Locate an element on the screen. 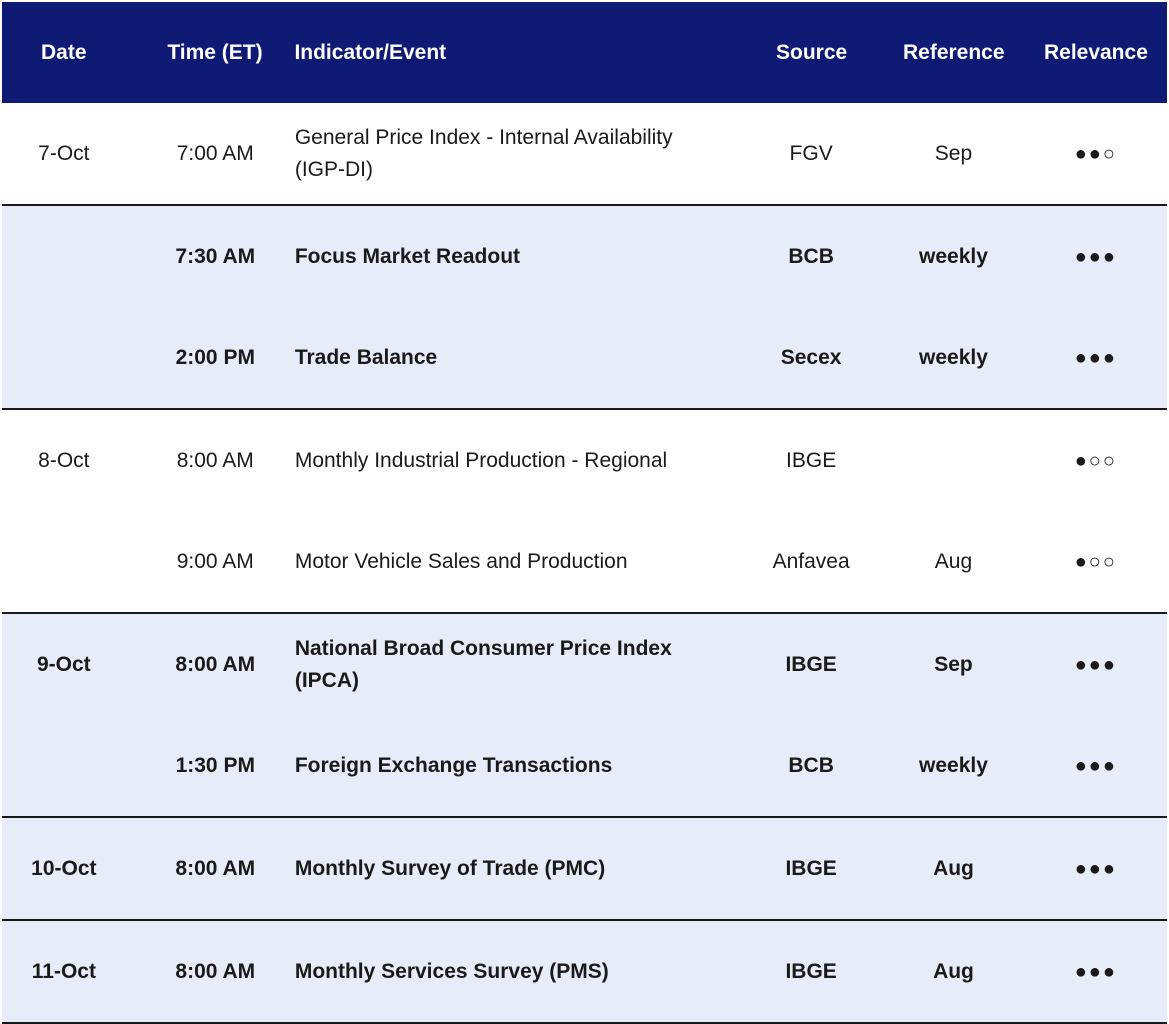  row-indicator: Monthly Industrial Production - Regional is located at coordinates (481, 460).